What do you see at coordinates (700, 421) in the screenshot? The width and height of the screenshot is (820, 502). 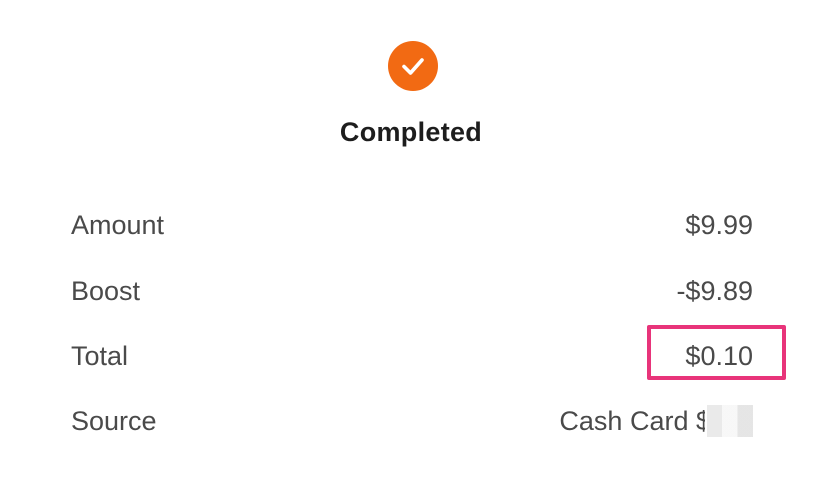 I see `source-partial-digit: $` at bounding box center [700, 421].